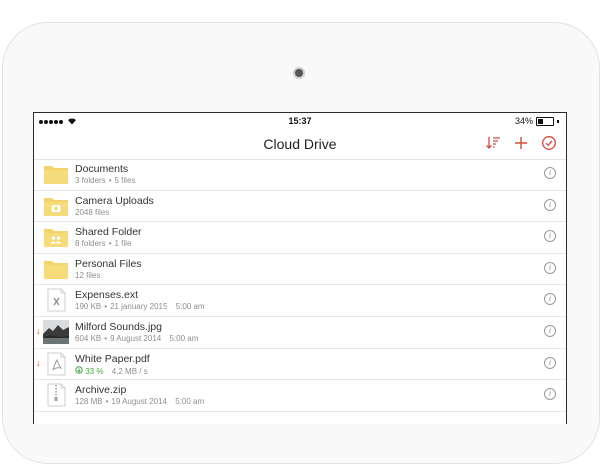  Describe the element at coordinates (94, 371) in the screenshot. I see `progress-percent: 33 %` at that location.